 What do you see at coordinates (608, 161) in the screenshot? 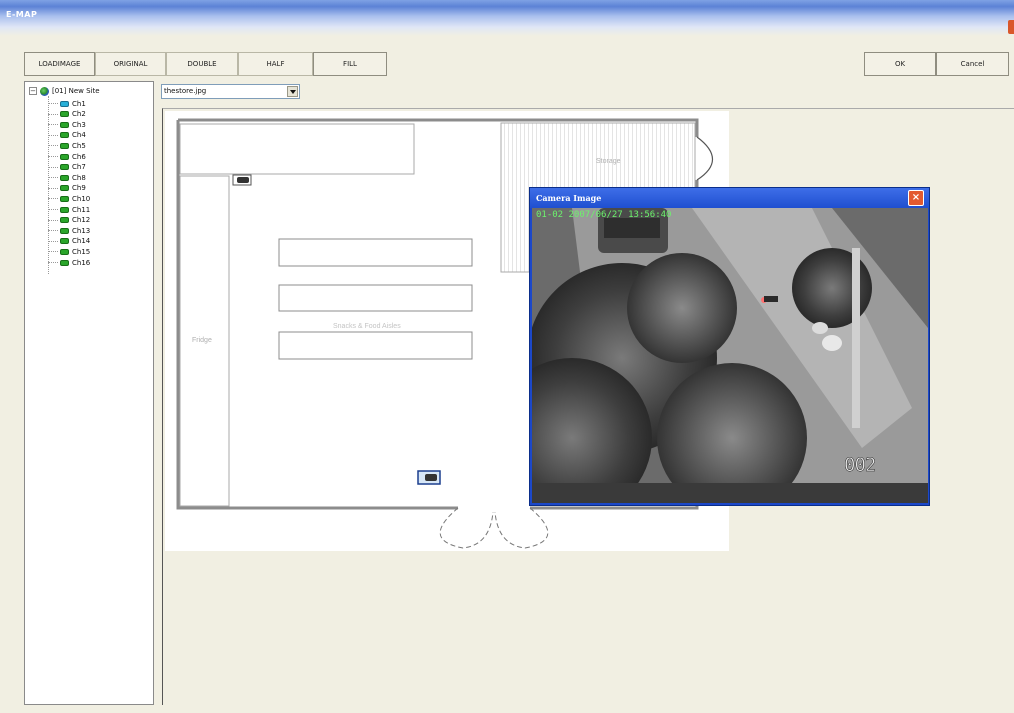
I see `storage-label: Storage` at bounding box center [608, 161].